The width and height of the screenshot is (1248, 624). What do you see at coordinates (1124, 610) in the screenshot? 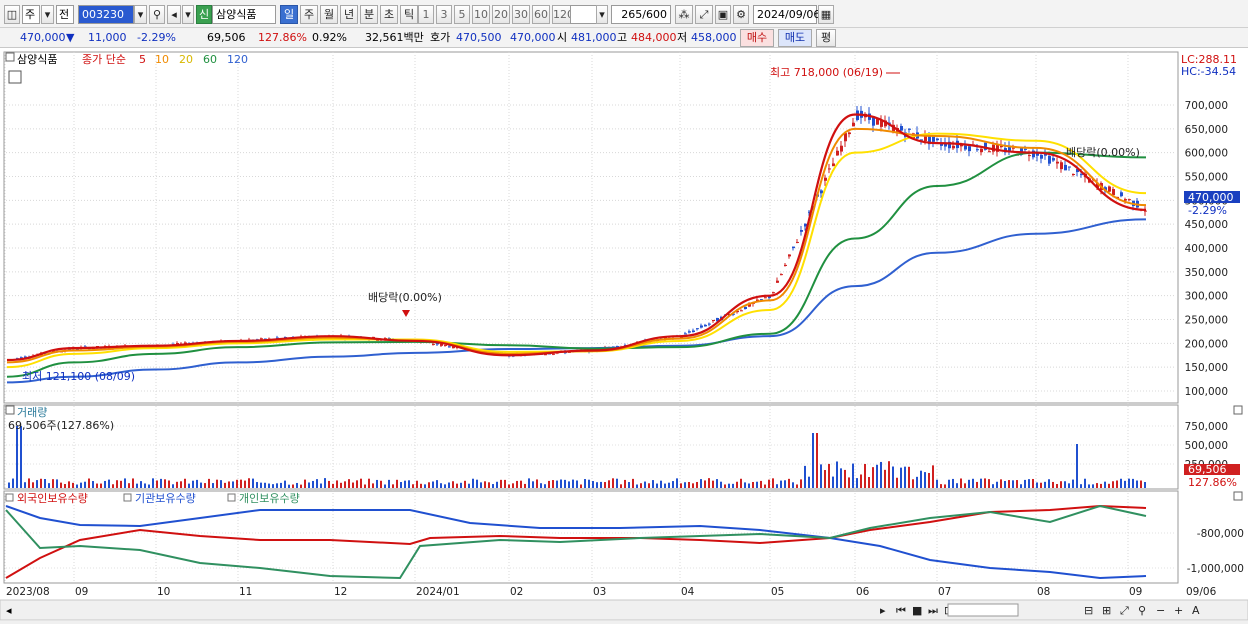
I see `scroll-tool-icon-7: ⤢` at bounding box center [1124, 610].